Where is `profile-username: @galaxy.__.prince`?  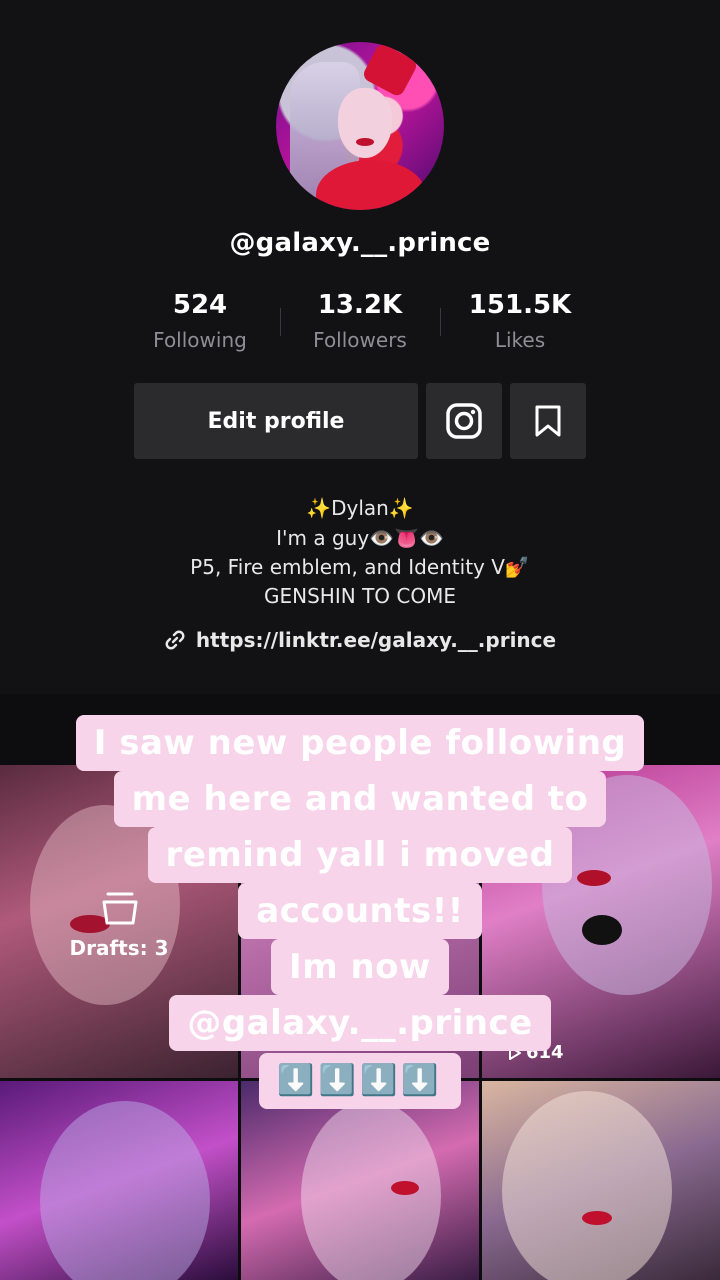
profile-username: @galaxy.__.prince is located at coordinates (360, 243).